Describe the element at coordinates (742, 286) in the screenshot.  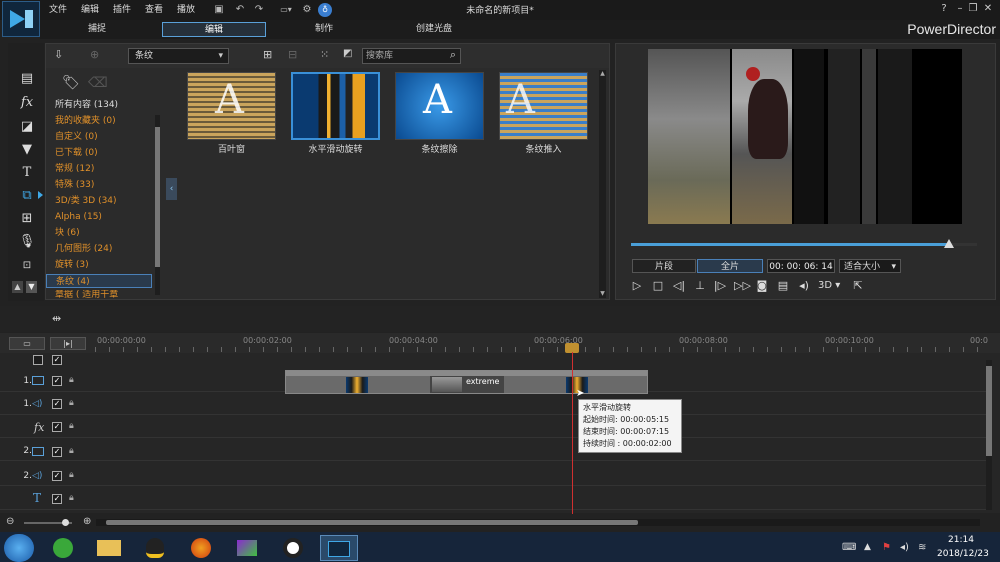
I see `fast-forward-icon: ▷▷` at that location.